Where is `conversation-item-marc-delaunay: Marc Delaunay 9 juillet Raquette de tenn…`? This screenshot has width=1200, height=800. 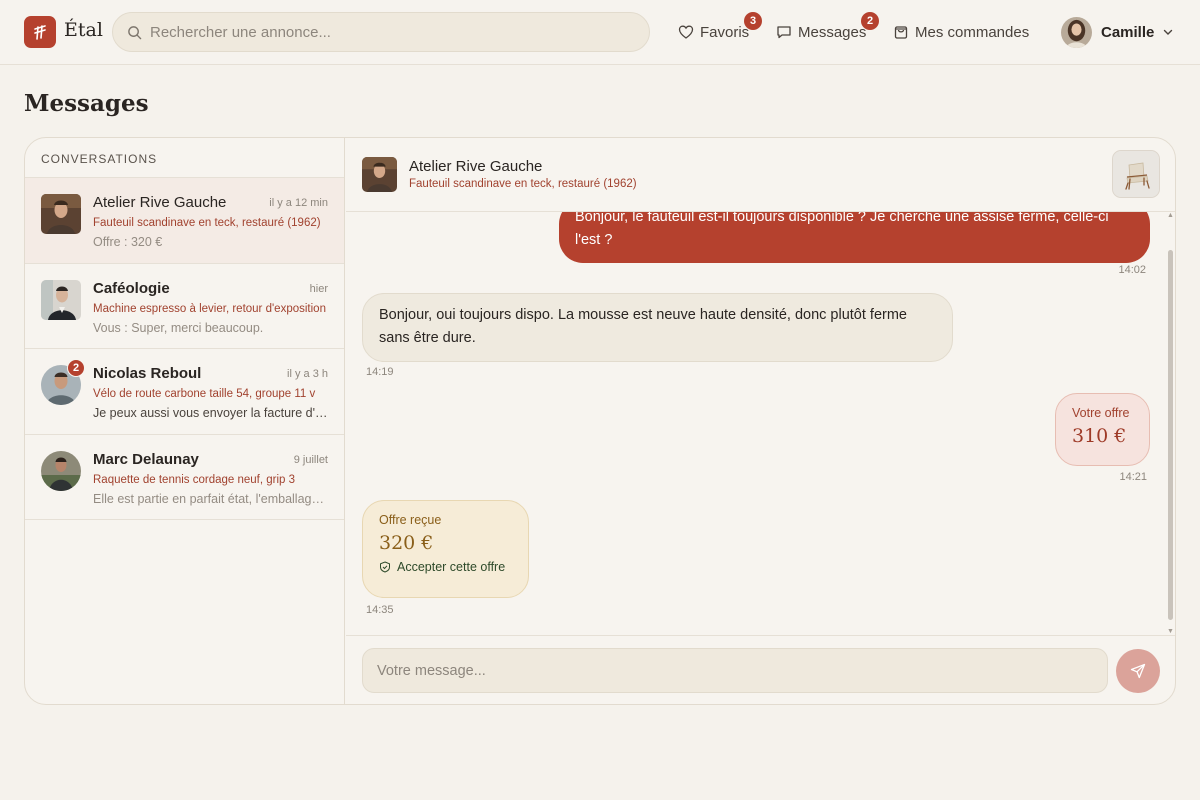 conversation-item-marc-delaunay: Marc Delaunay 9 juillet Raquette de tenn… is located at coordinates (184, 477).